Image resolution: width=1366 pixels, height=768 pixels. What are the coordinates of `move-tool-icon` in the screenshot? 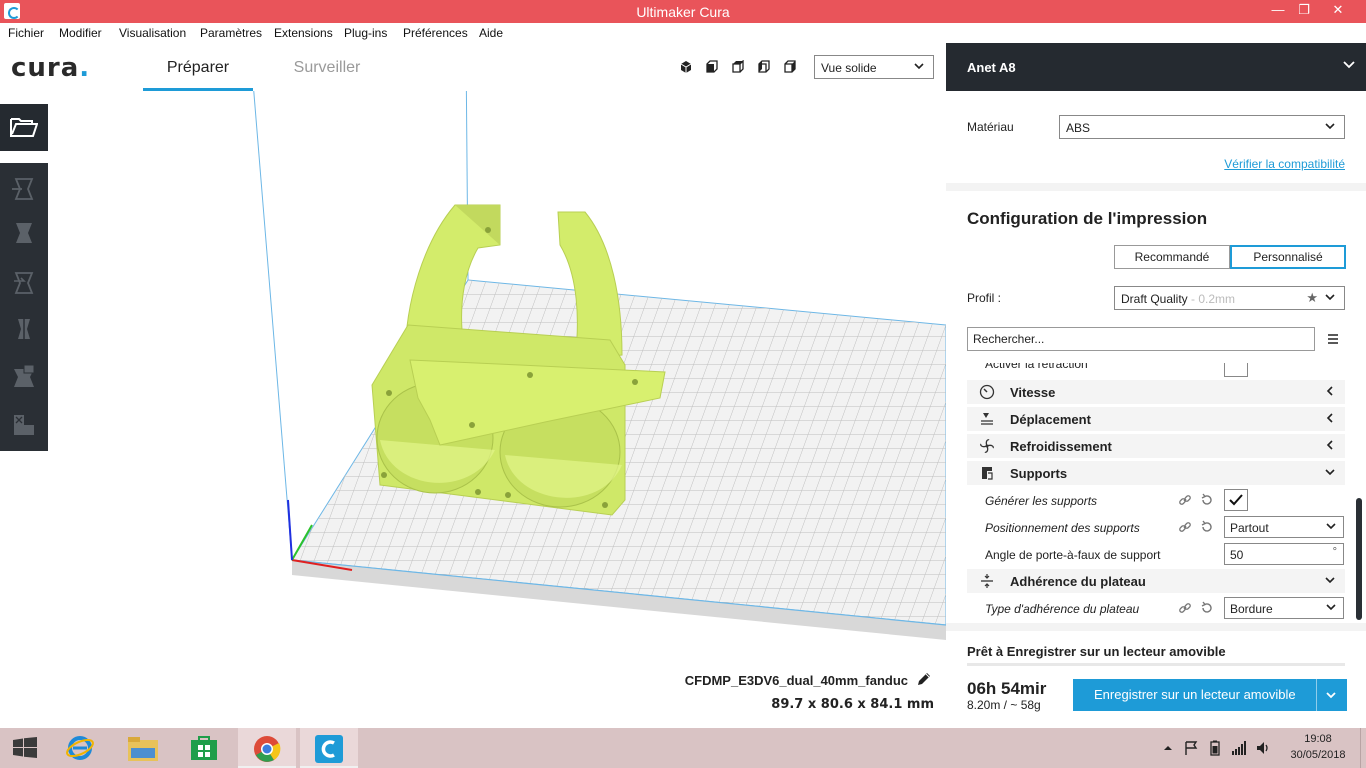 It's located at (24, 189).